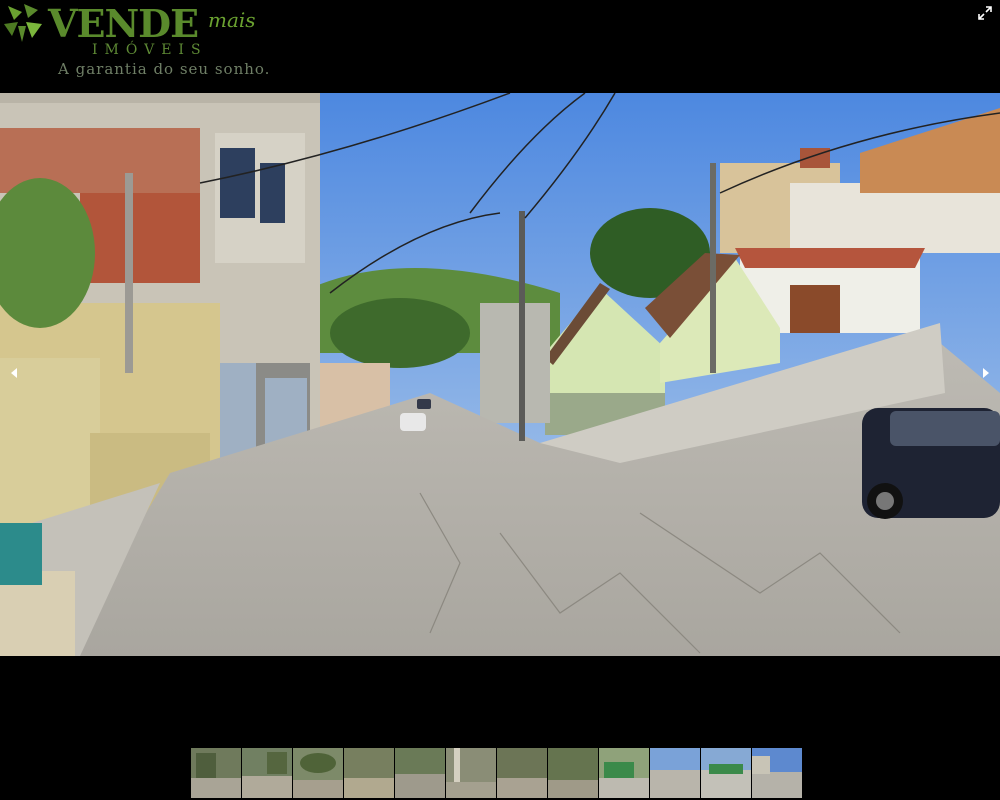 Image resolution: width=1000 pixels, height=800 pixels. Describe the element at coordinates (150, 50) in the screenshot. I see `logo-subtitle: IMÓVEIS` at that location.